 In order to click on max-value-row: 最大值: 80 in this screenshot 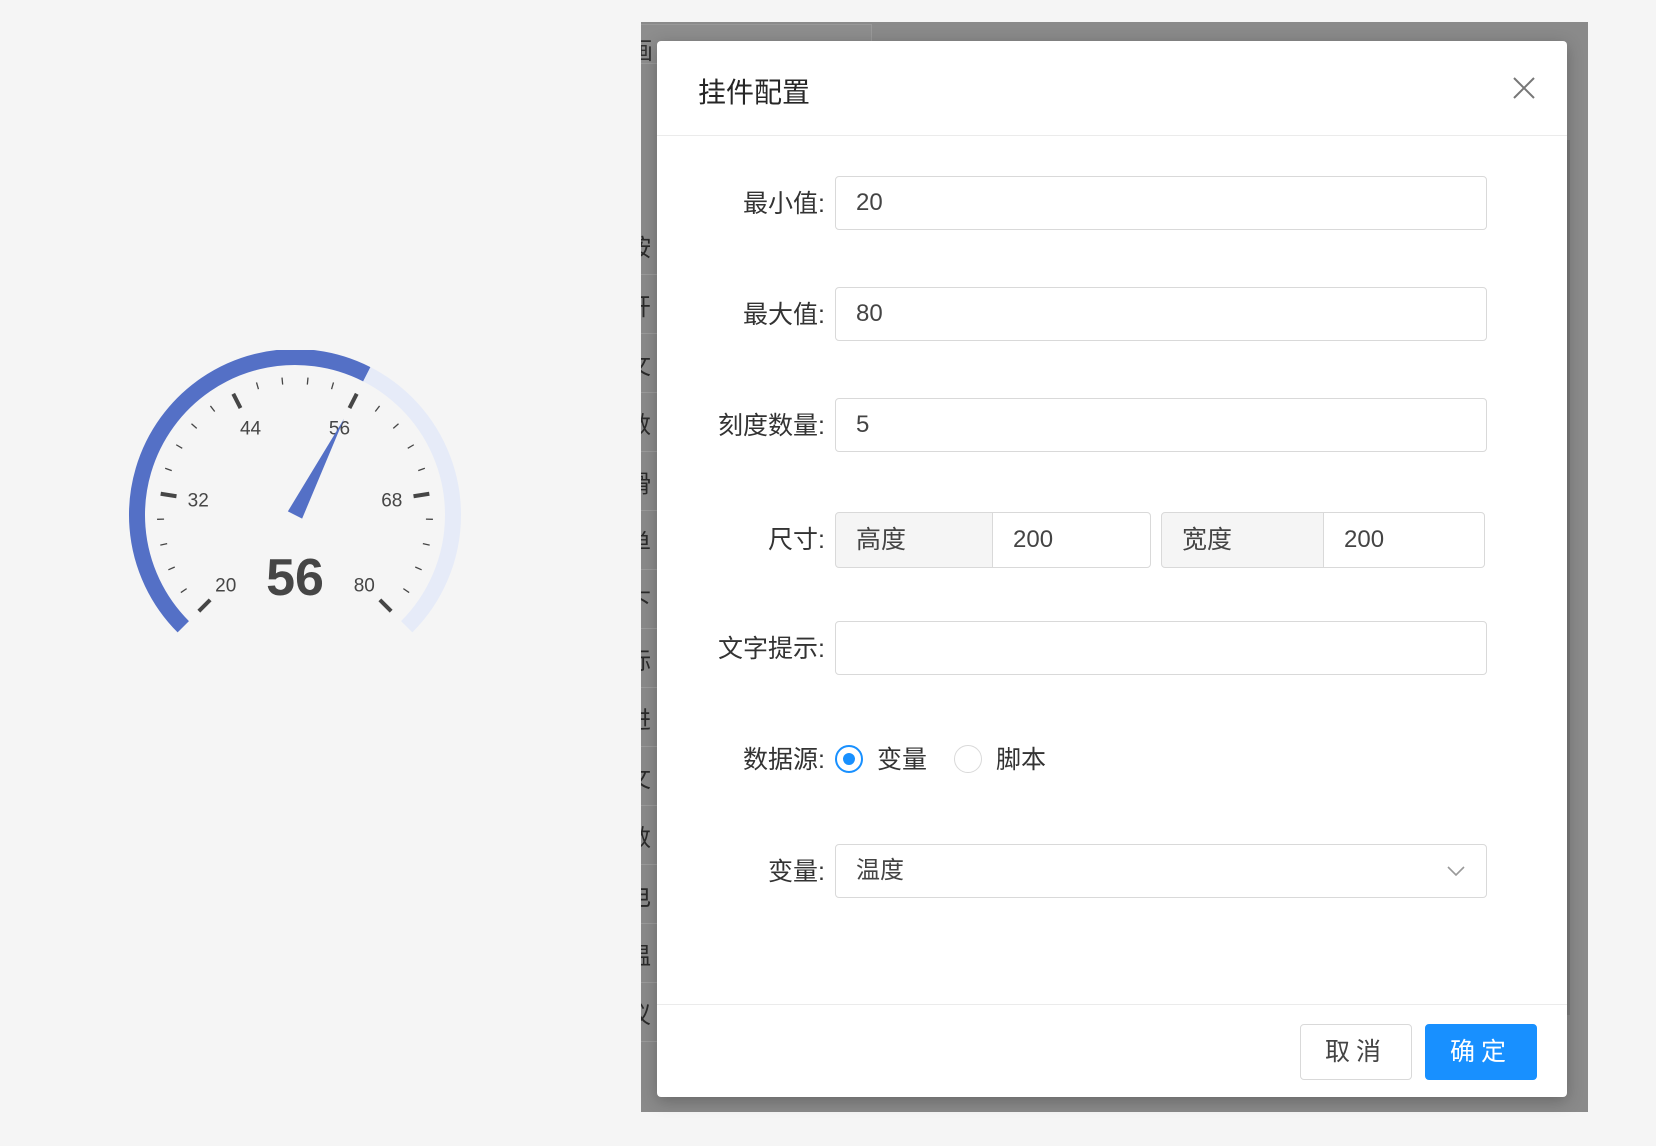, I will do `click(1112, 315)`.